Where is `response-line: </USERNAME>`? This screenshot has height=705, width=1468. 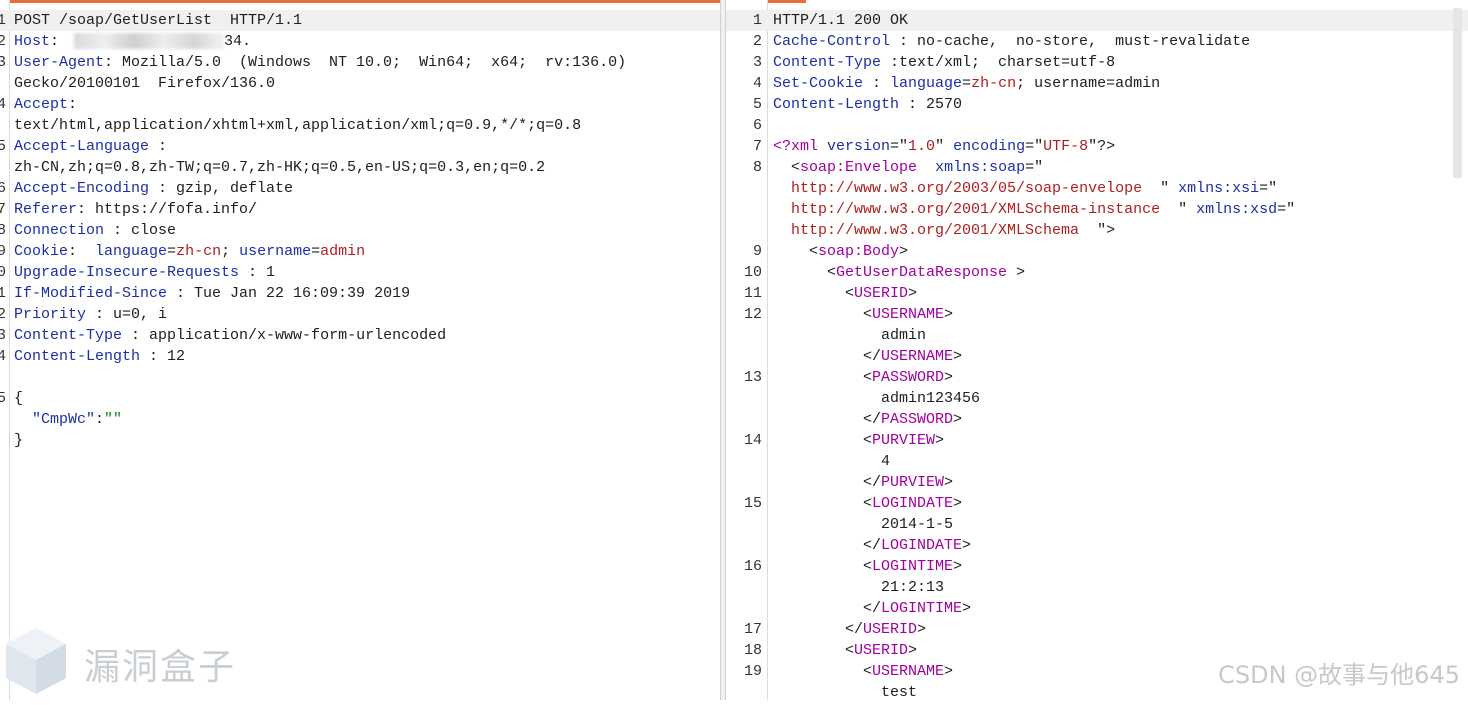 response-line: </USERNAME> is located at coordinates (1097, 356).